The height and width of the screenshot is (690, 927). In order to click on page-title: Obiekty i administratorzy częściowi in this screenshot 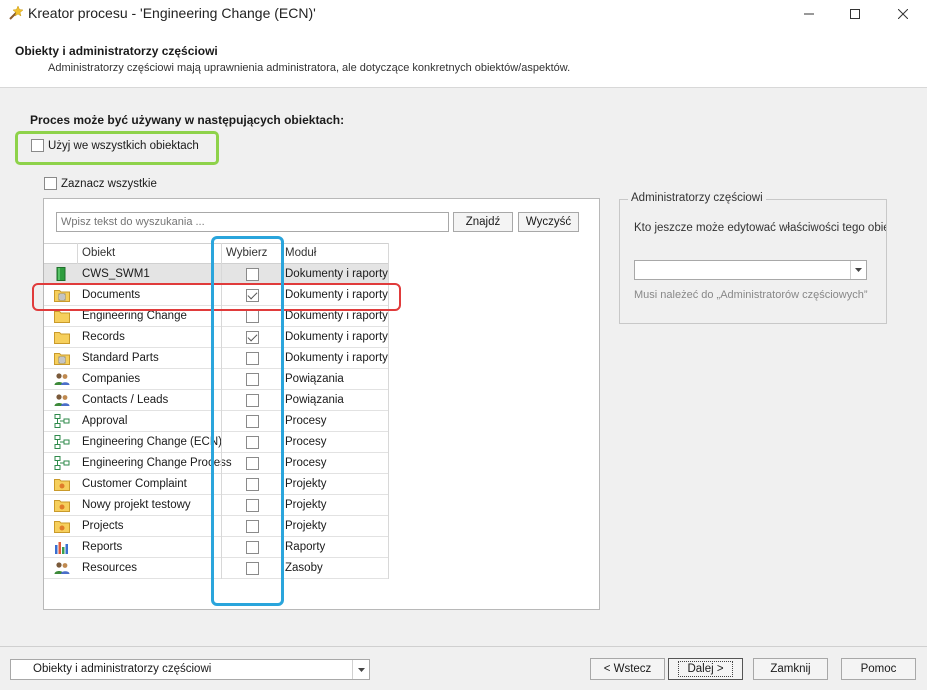, I will do `click(116, 51)`.